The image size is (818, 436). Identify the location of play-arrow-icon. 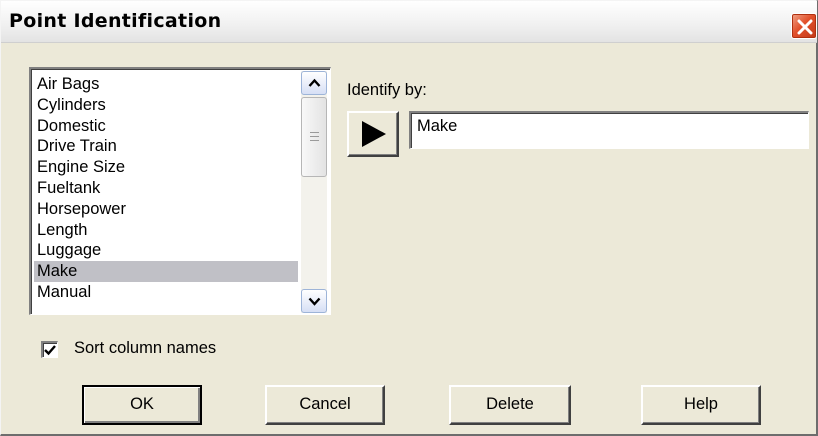
(374, 134).